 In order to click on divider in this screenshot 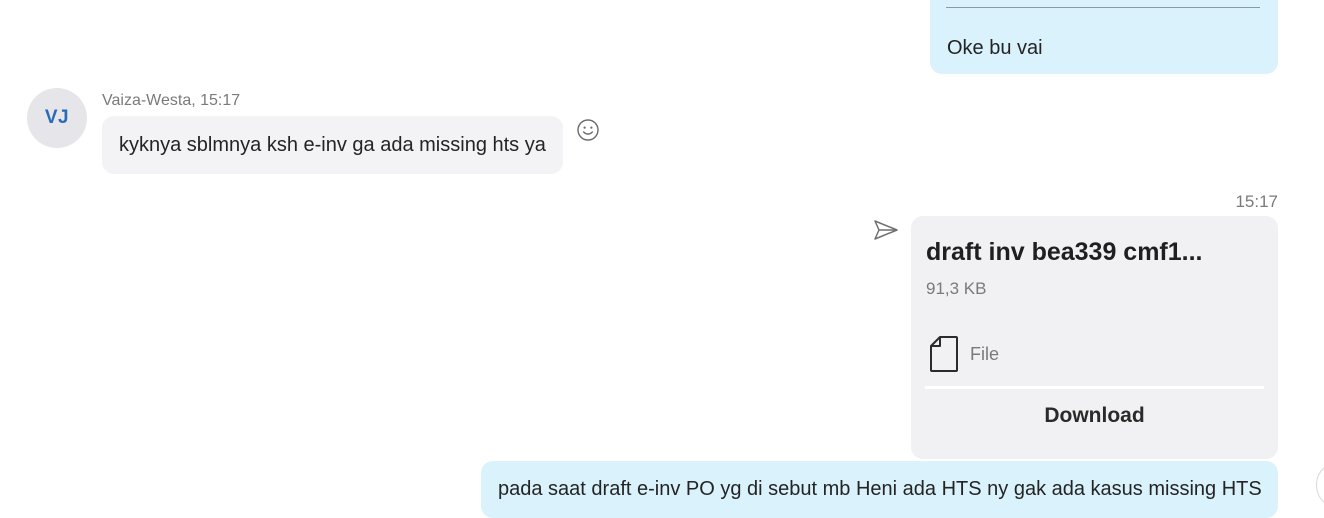, I will do `click(1094, 387)`.